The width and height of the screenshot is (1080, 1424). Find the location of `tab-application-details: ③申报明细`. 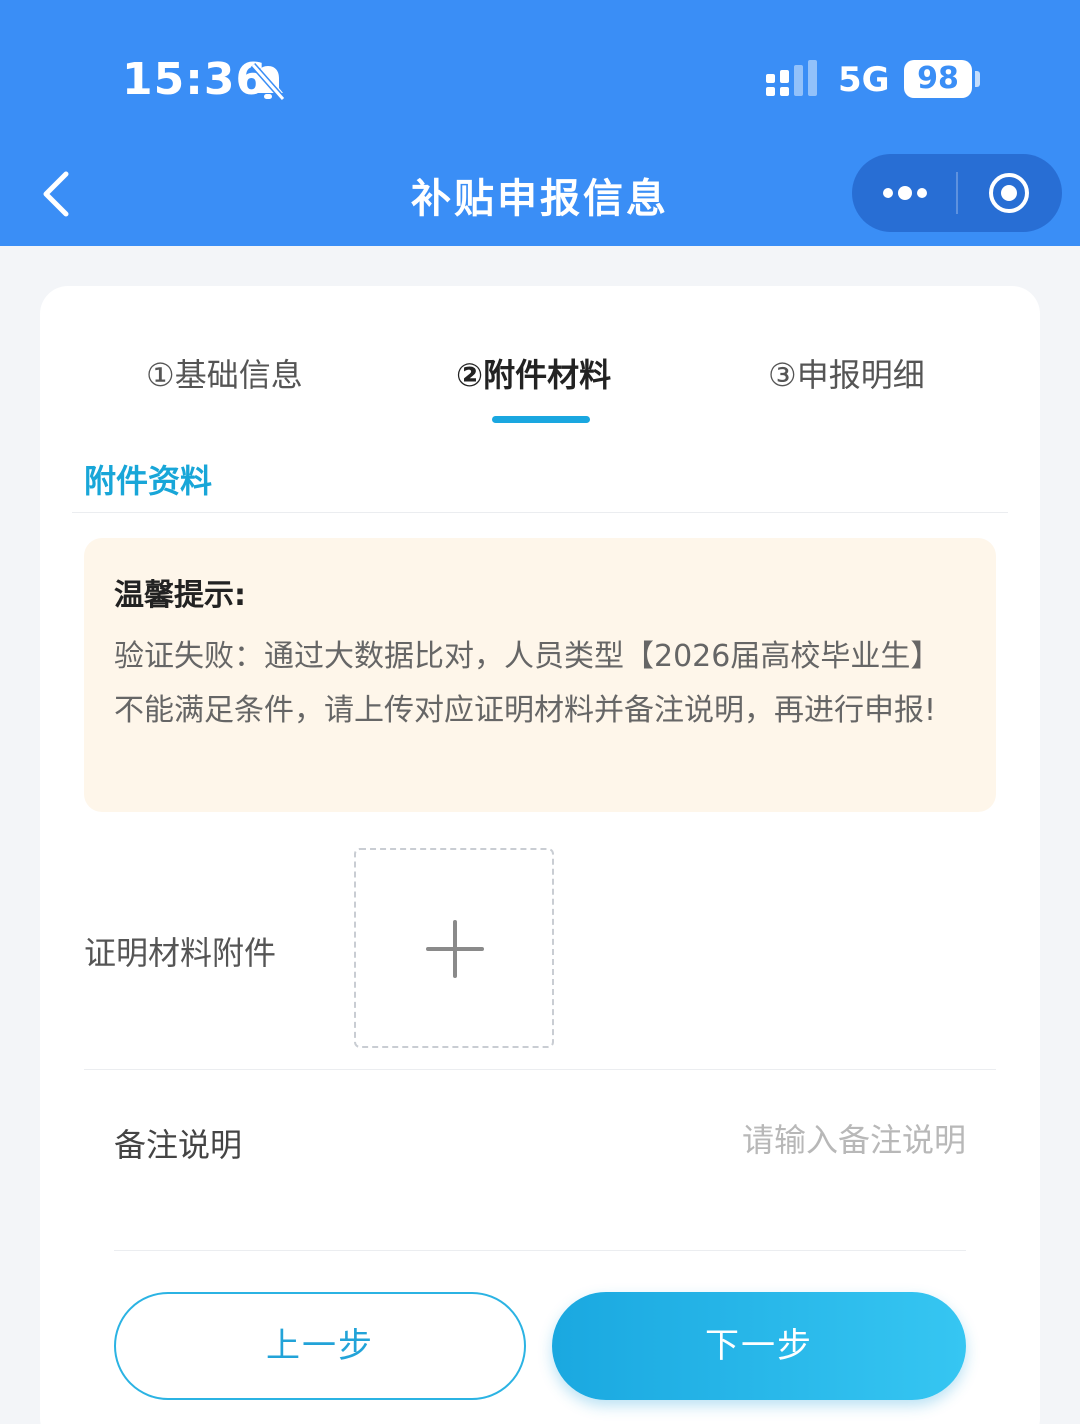

tab-application-details: ③申报明细 is located at coordinates (846, 373).